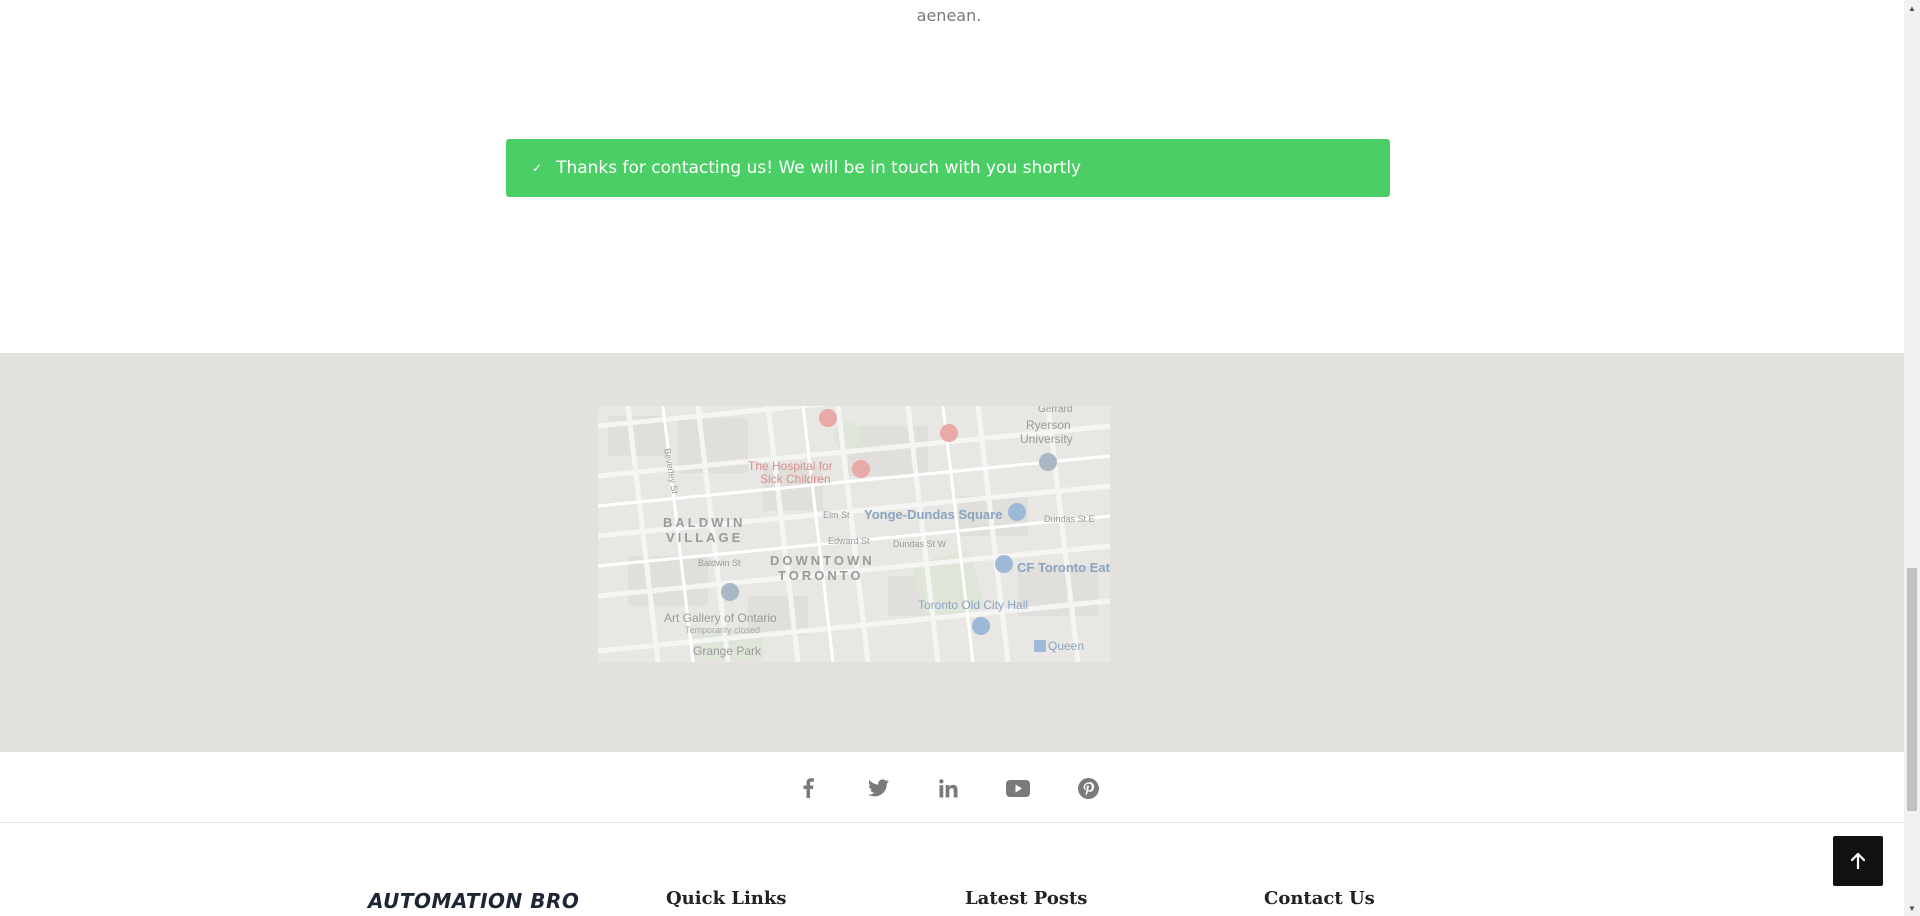  I want to click on map-label-toronto: TORONTO, so click(821, 575).